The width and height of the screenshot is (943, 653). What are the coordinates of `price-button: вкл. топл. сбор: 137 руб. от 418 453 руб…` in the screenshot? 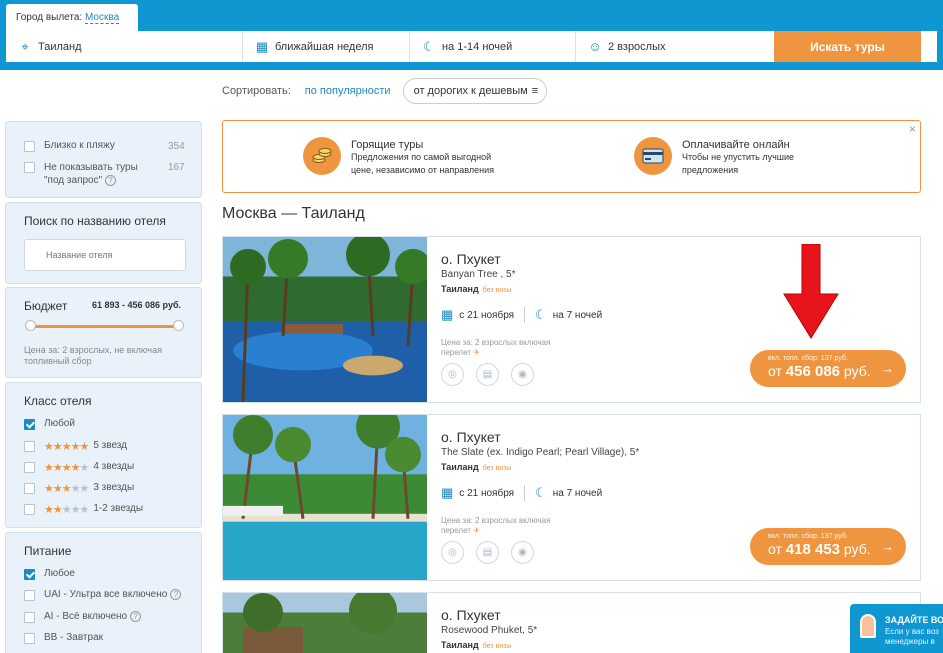 It's located at (828, 546).